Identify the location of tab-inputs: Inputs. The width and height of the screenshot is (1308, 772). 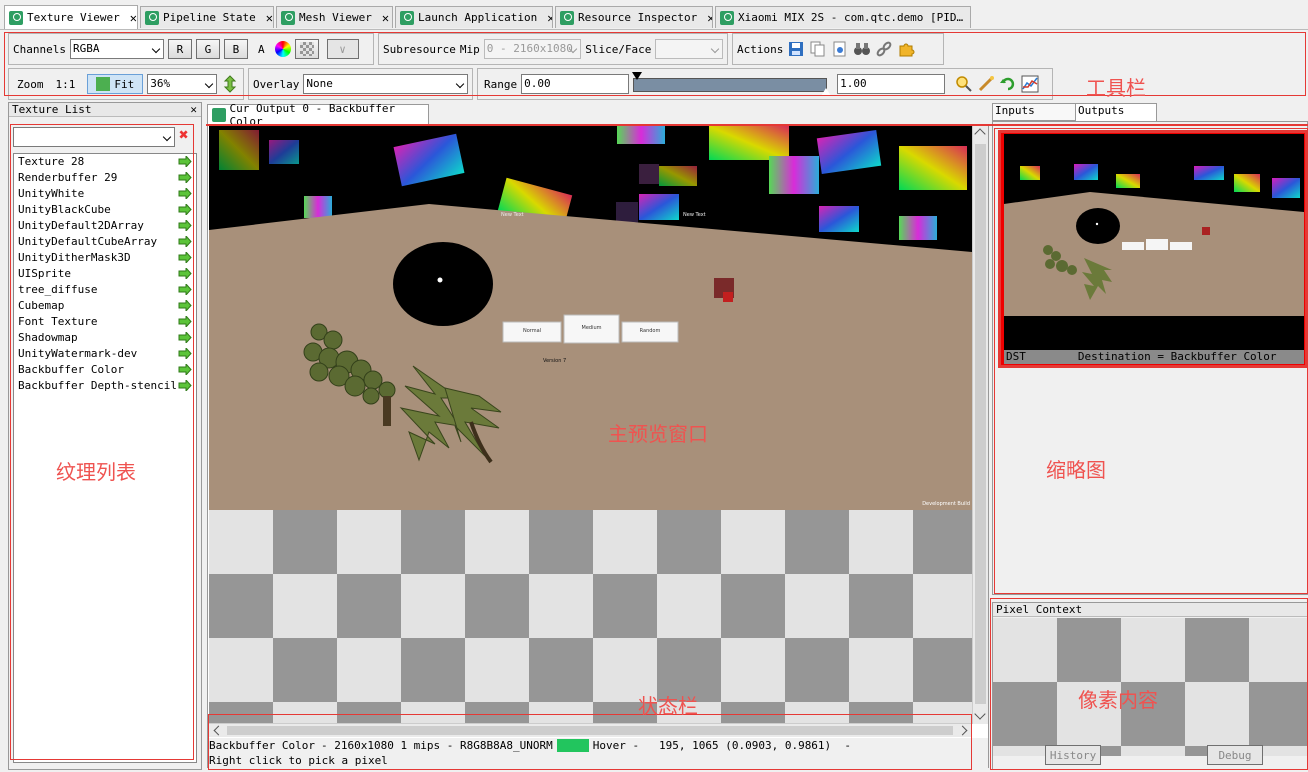
(1034, 112).